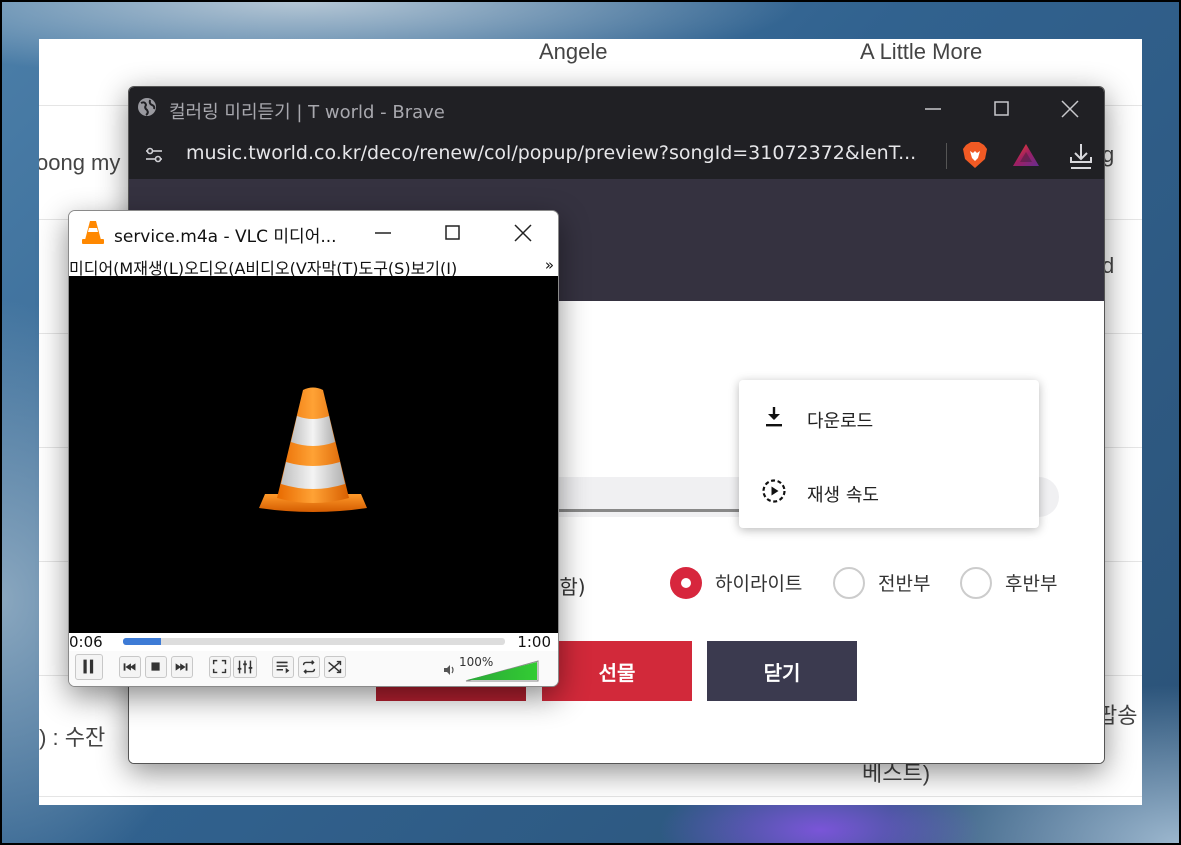  What do you see at coordinates (549, 265) in the screenshot?
I see `vlc-menu-overflow: »` at bounding box center [549, 265].